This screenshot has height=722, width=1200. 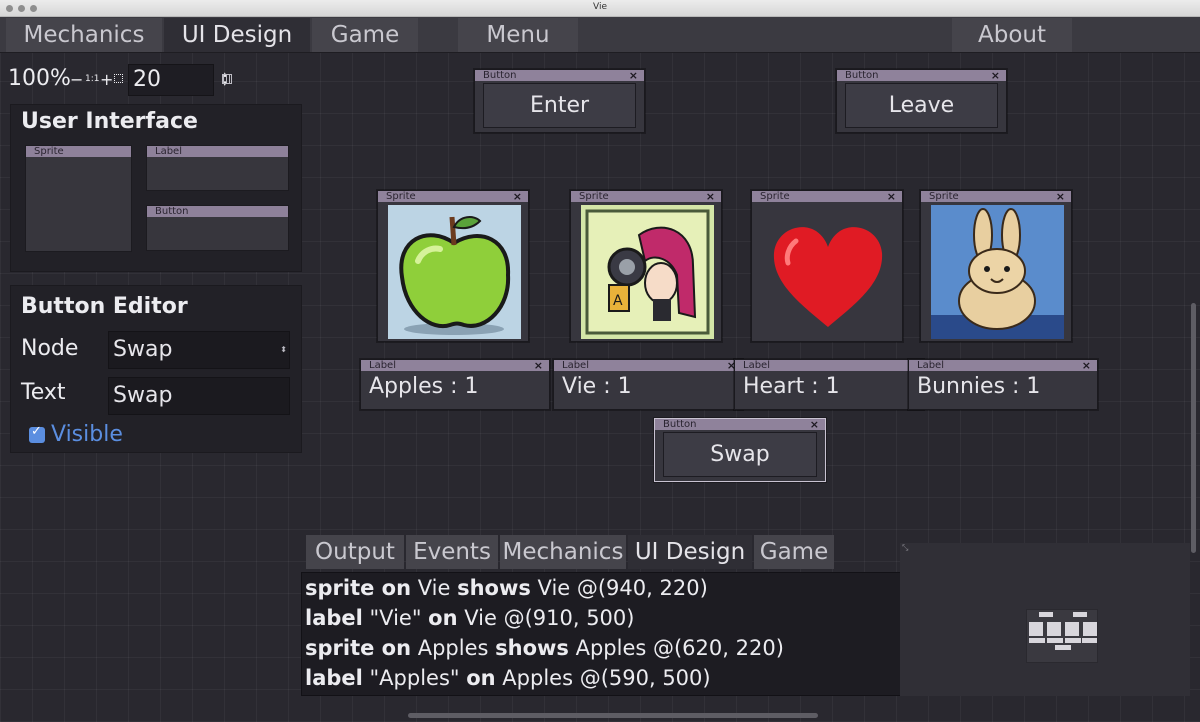 I want to click on text-input-value: Swap, so click(x=143, y=395).